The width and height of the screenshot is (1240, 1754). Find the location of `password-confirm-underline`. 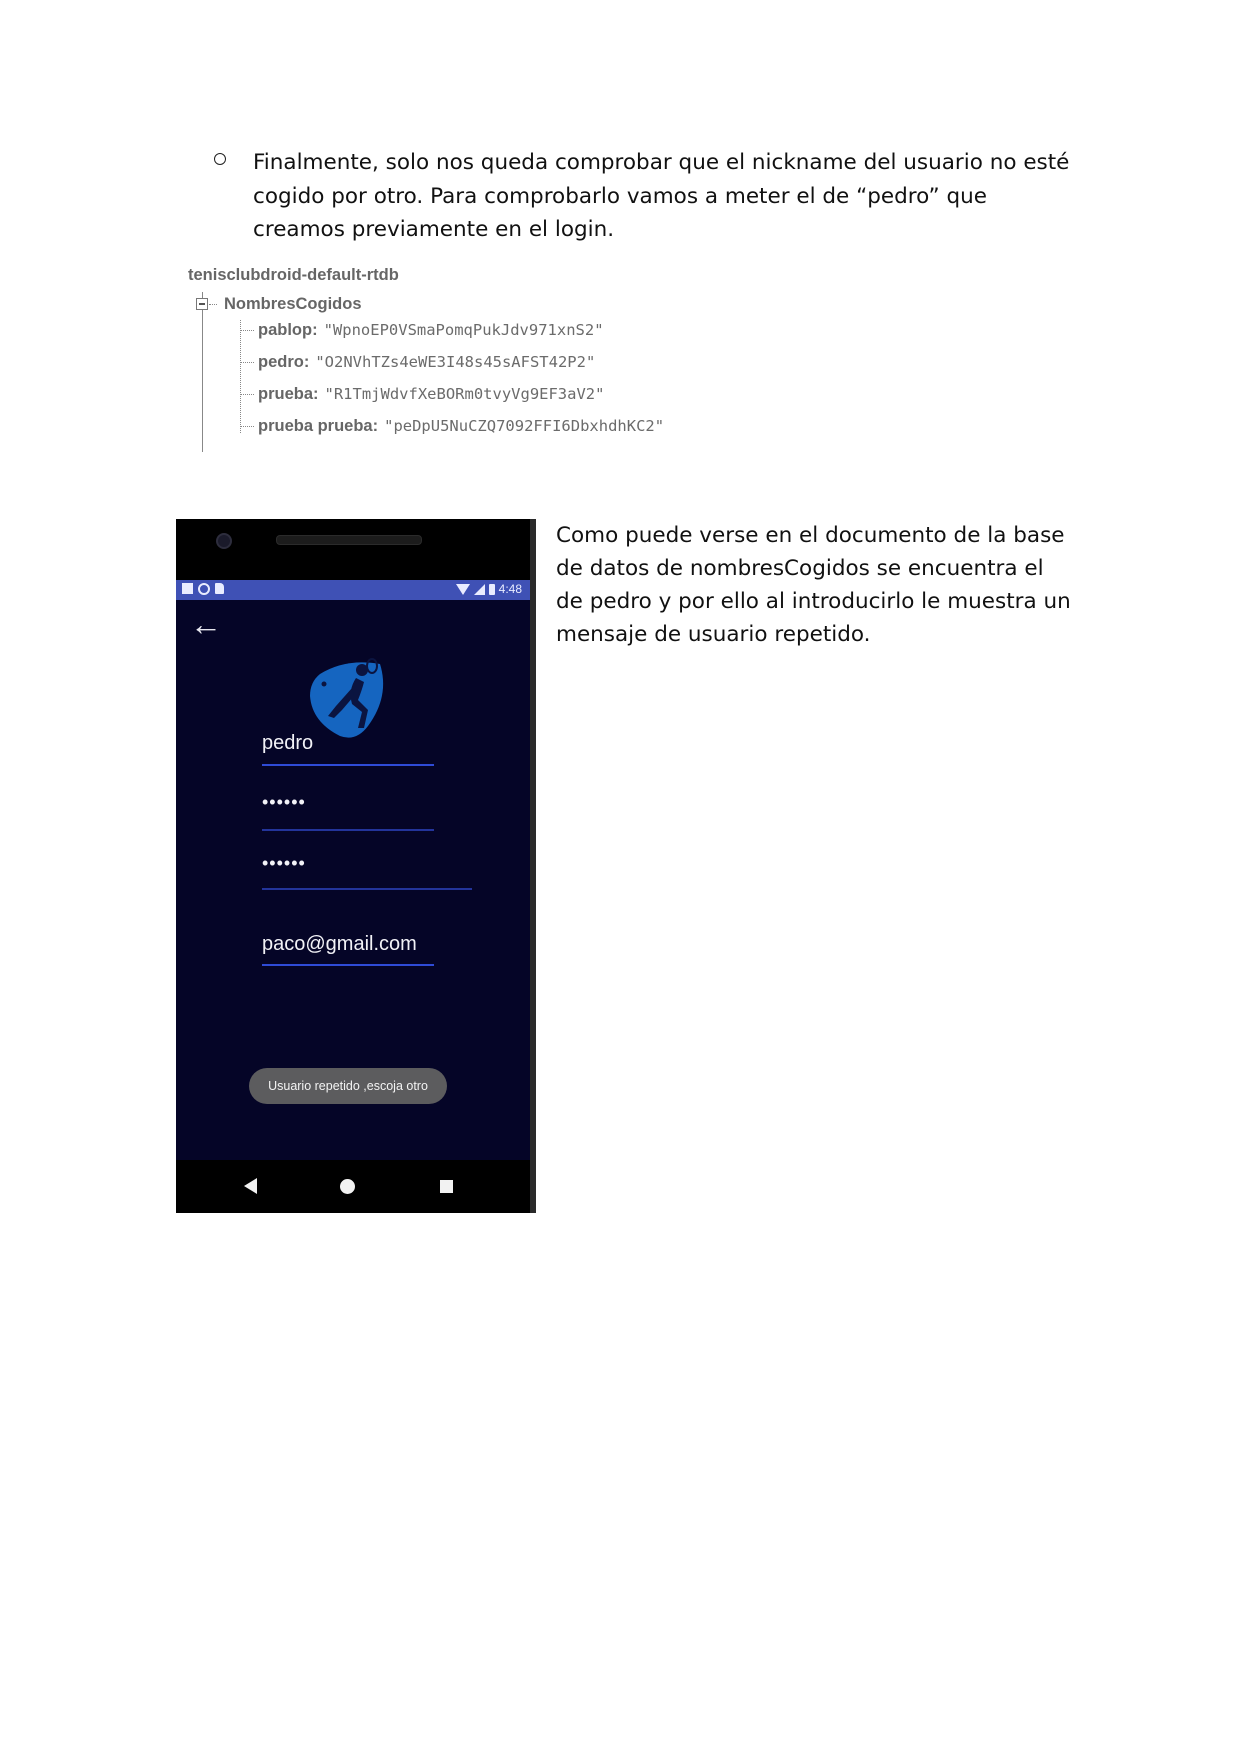

password-confirm-underline is located at coordinates (367, 889).